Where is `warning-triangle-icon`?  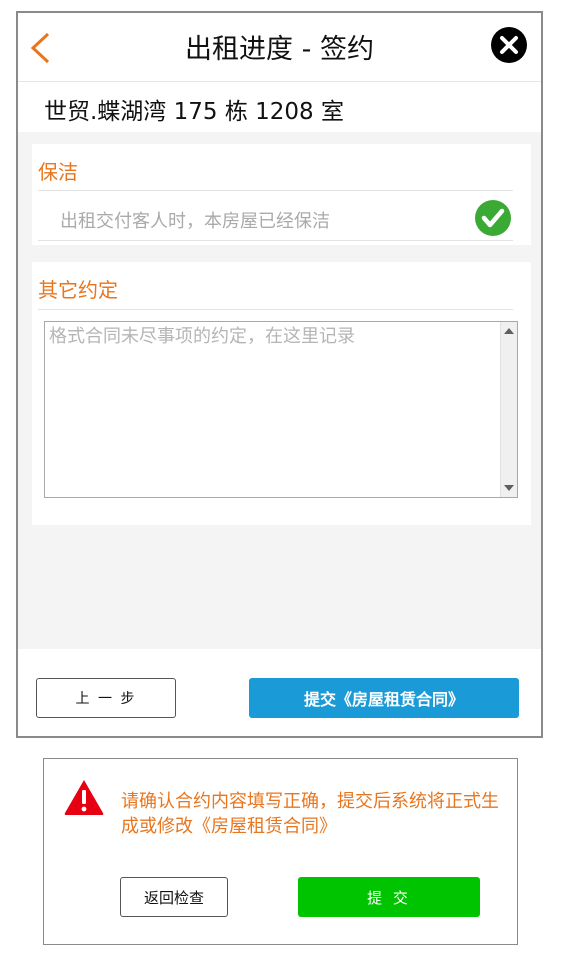 warning-triangle-icon is located at coordinates (84, 797).